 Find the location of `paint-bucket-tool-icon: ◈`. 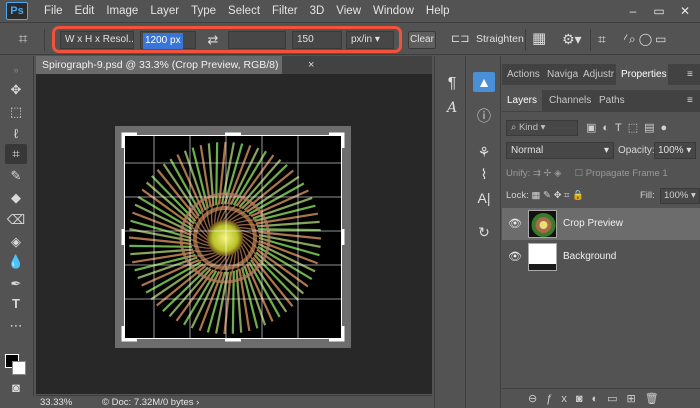

paint-bucket-tool-icon: ◈ is located at coordinates (16, 242).